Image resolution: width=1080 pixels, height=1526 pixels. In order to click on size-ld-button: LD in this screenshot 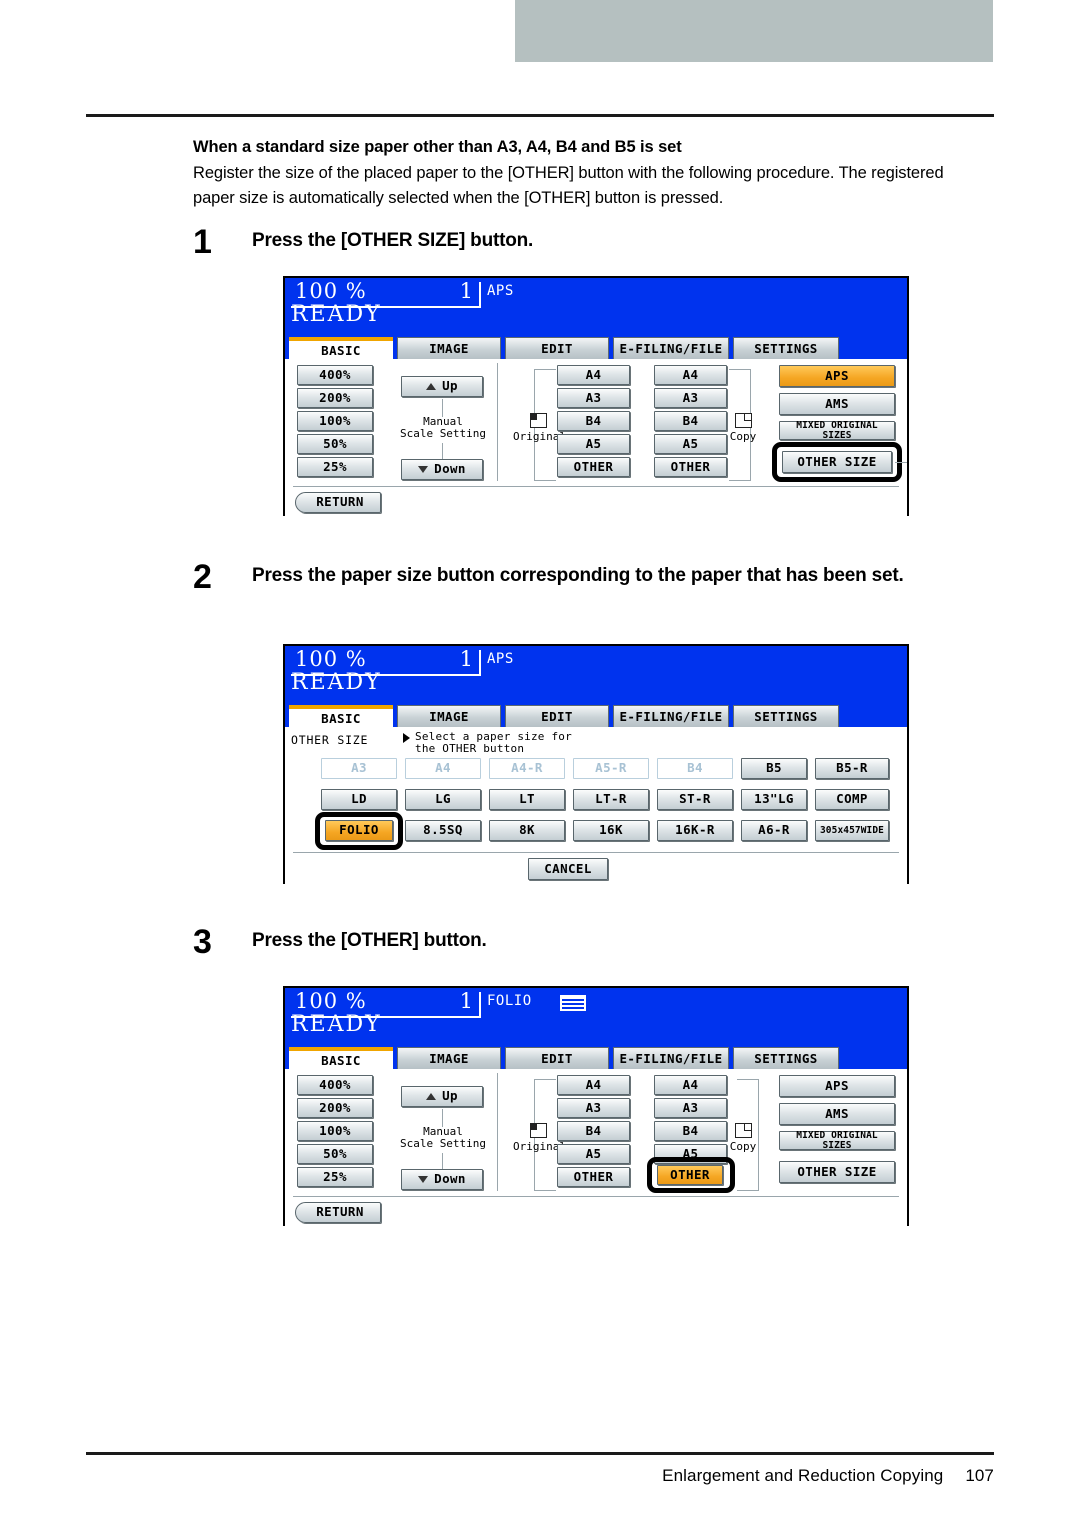, I will do `click(359, 799)`.